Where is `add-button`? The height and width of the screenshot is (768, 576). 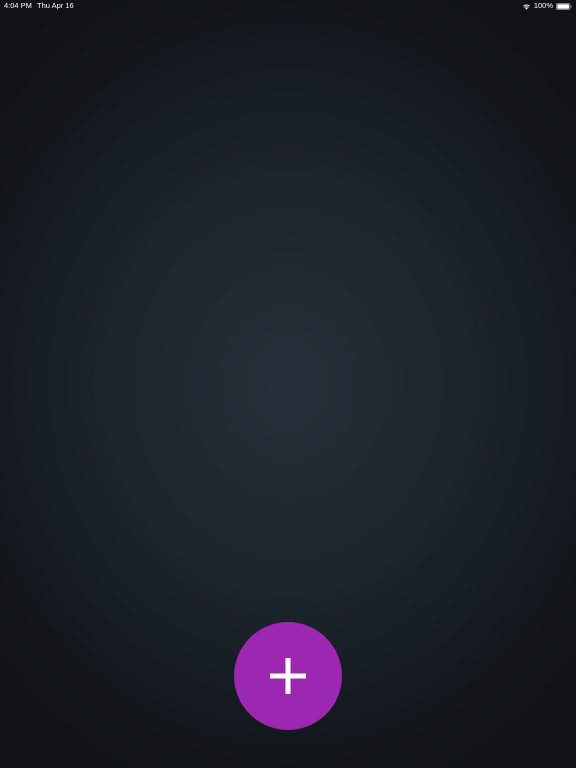 add-button is located at coordinates (288, 676).